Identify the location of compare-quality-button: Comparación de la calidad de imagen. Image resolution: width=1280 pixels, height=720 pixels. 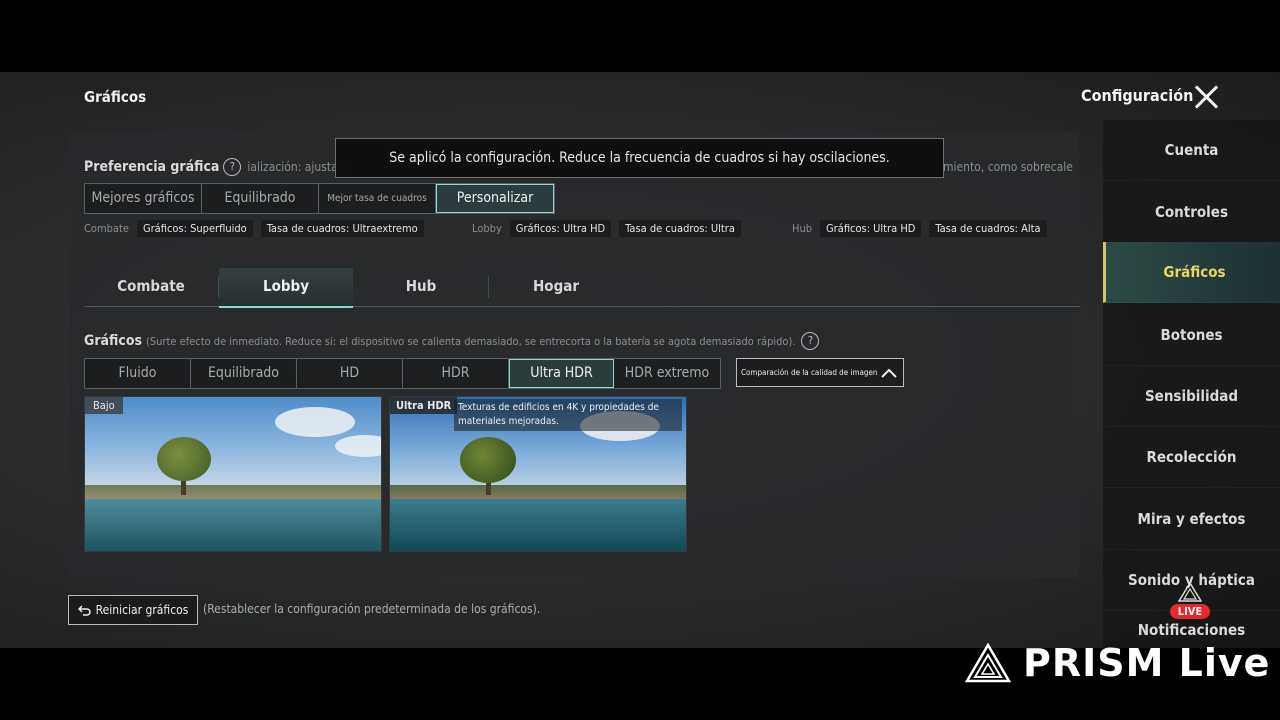
(820, 372).